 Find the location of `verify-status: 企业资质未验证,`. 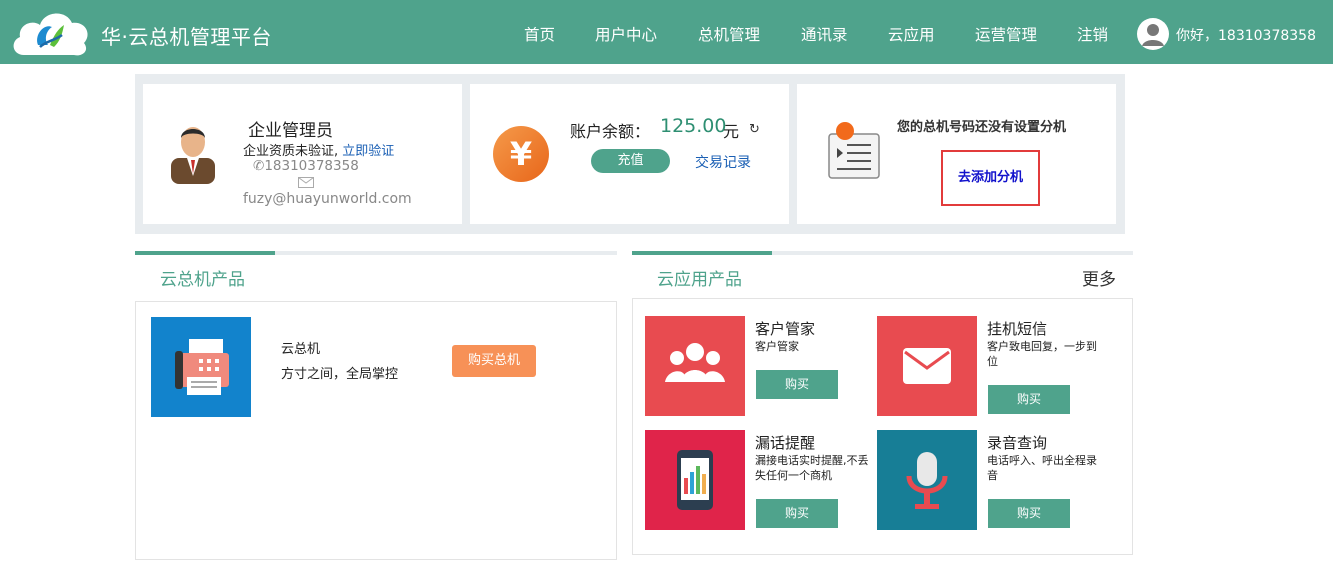

verify-status: 企业资质未验证, is located at coordinates (291, 151).